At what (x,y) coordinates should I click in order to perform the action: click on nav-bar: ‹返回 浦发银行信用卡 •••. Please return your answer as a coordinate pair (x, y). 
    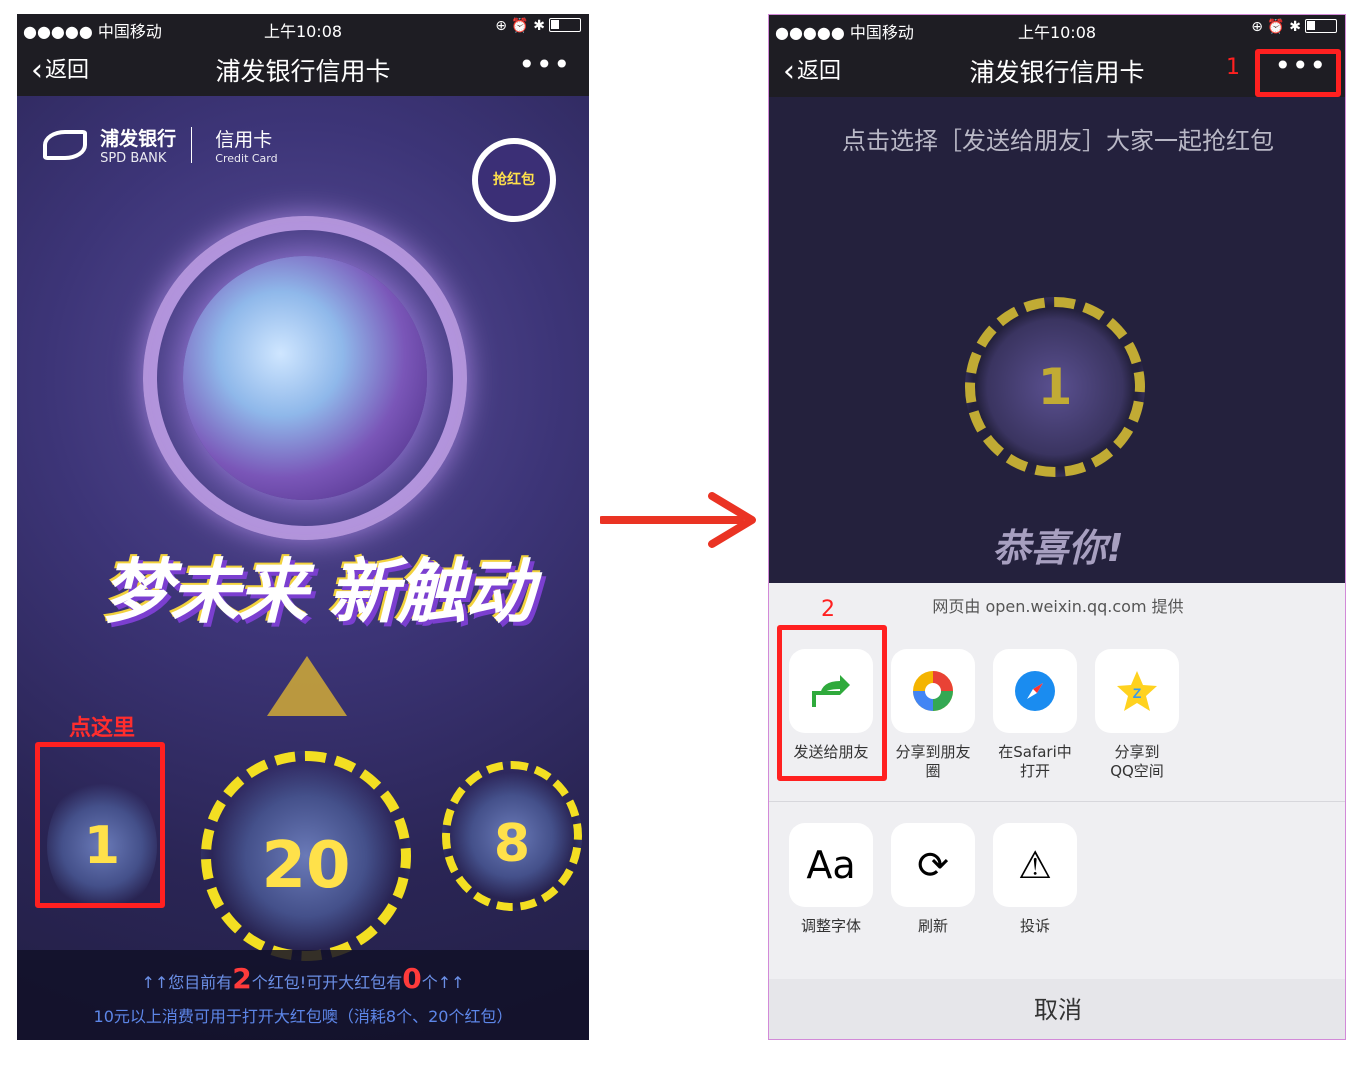
    Looking at the image, I should click on (303, 69).